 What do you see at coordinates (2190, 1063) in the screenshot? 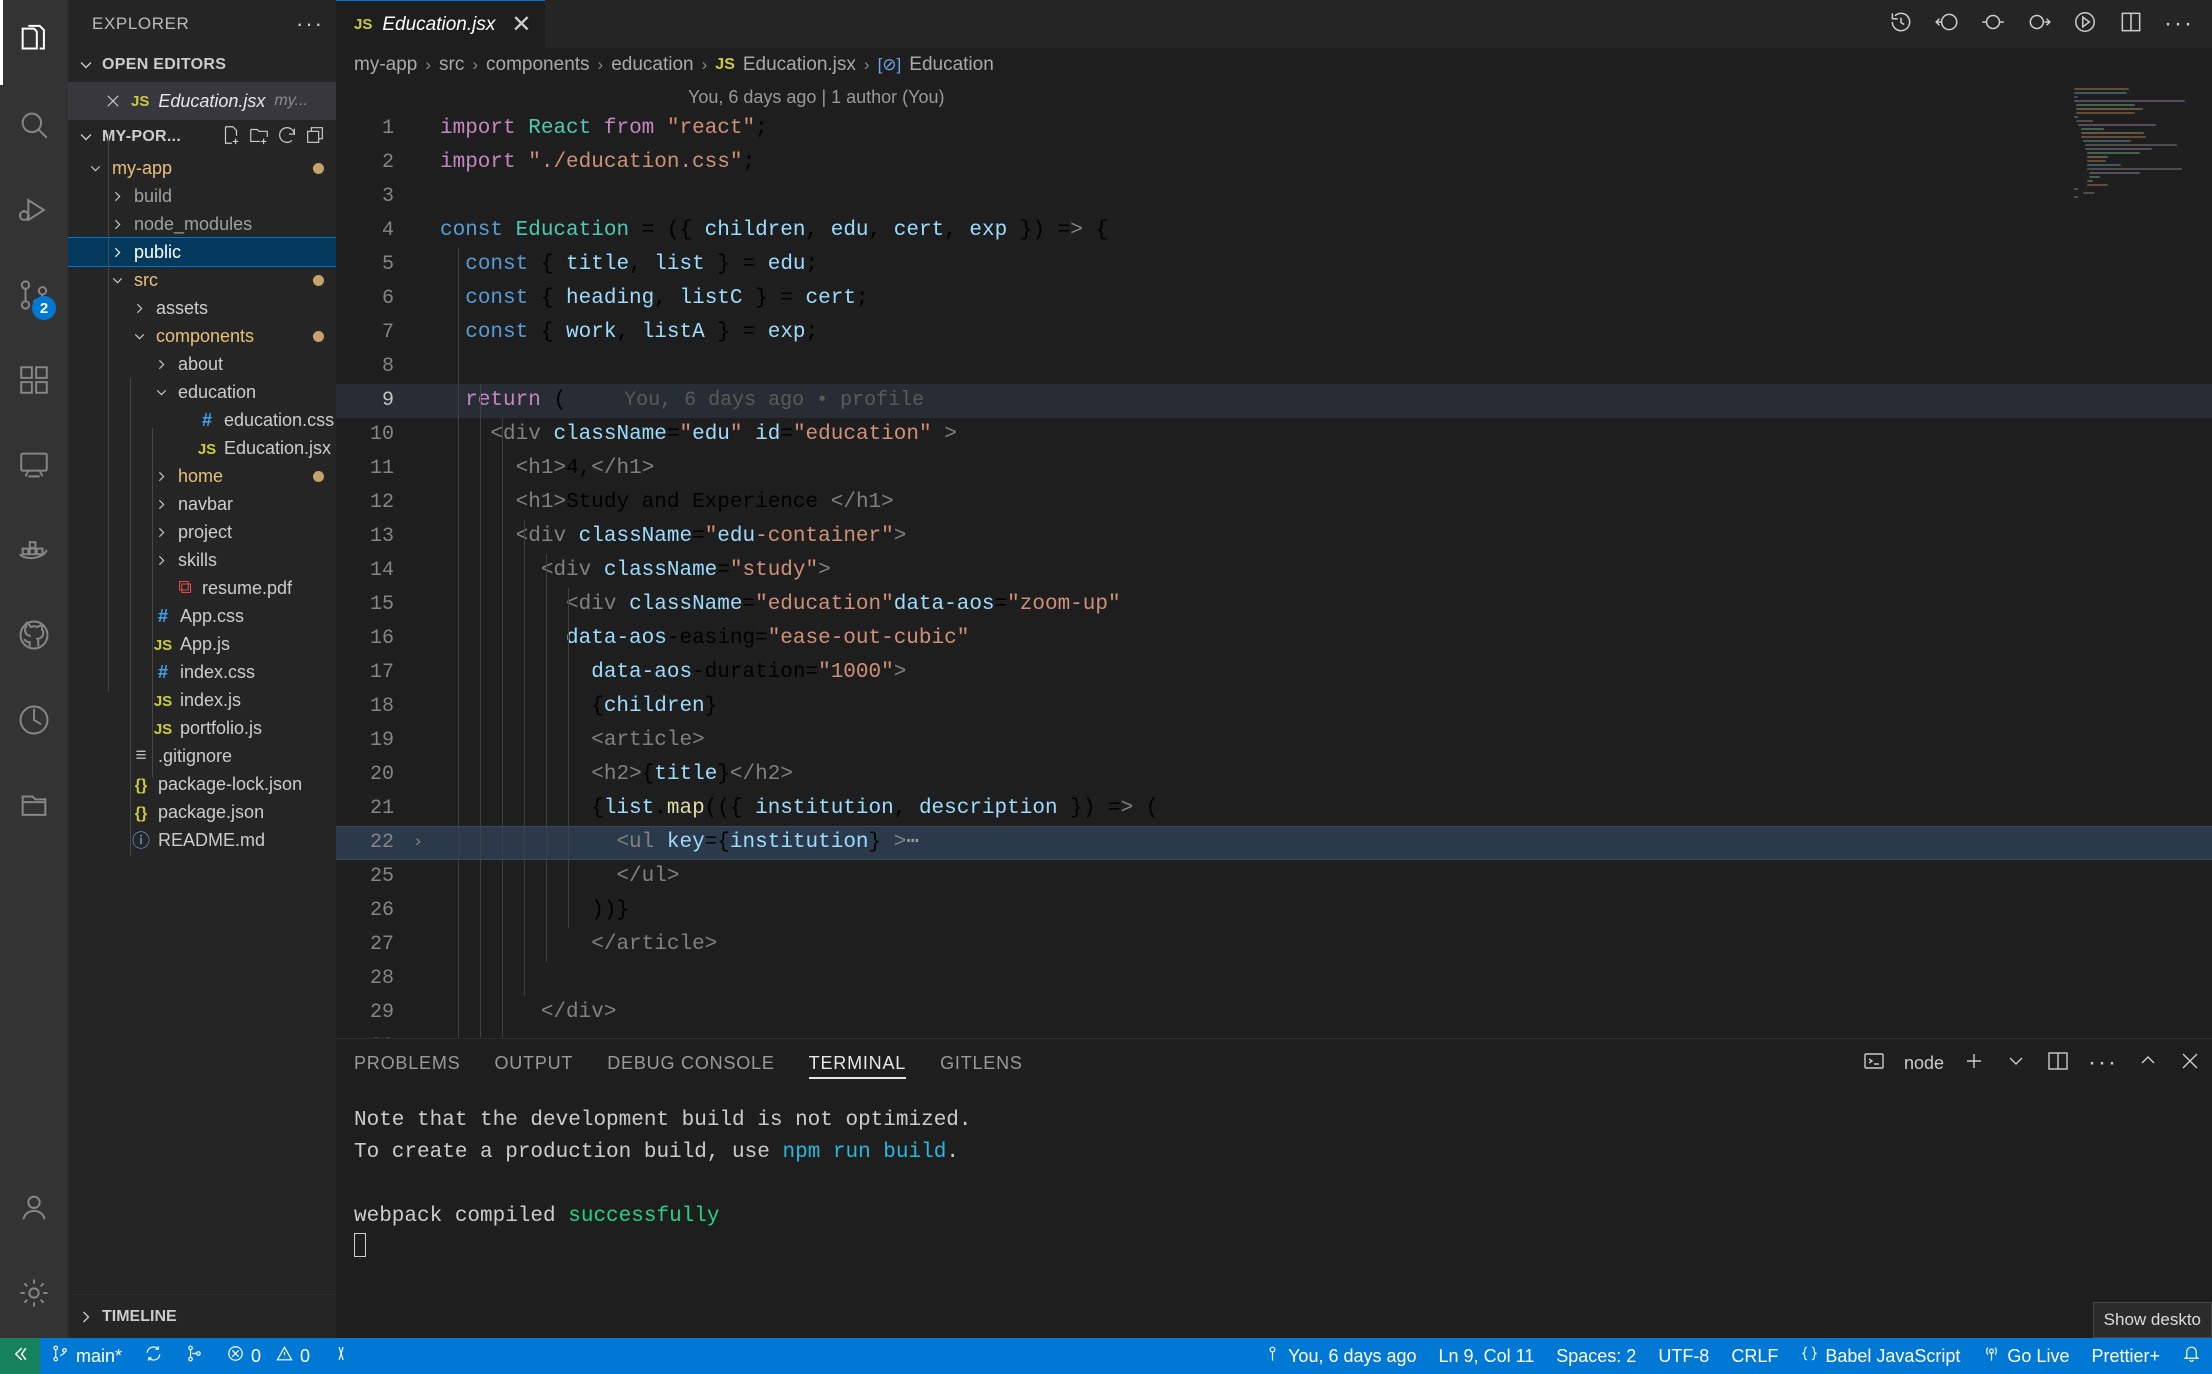
I see `close-panel-icon` at bounding box center [2190, 1063].